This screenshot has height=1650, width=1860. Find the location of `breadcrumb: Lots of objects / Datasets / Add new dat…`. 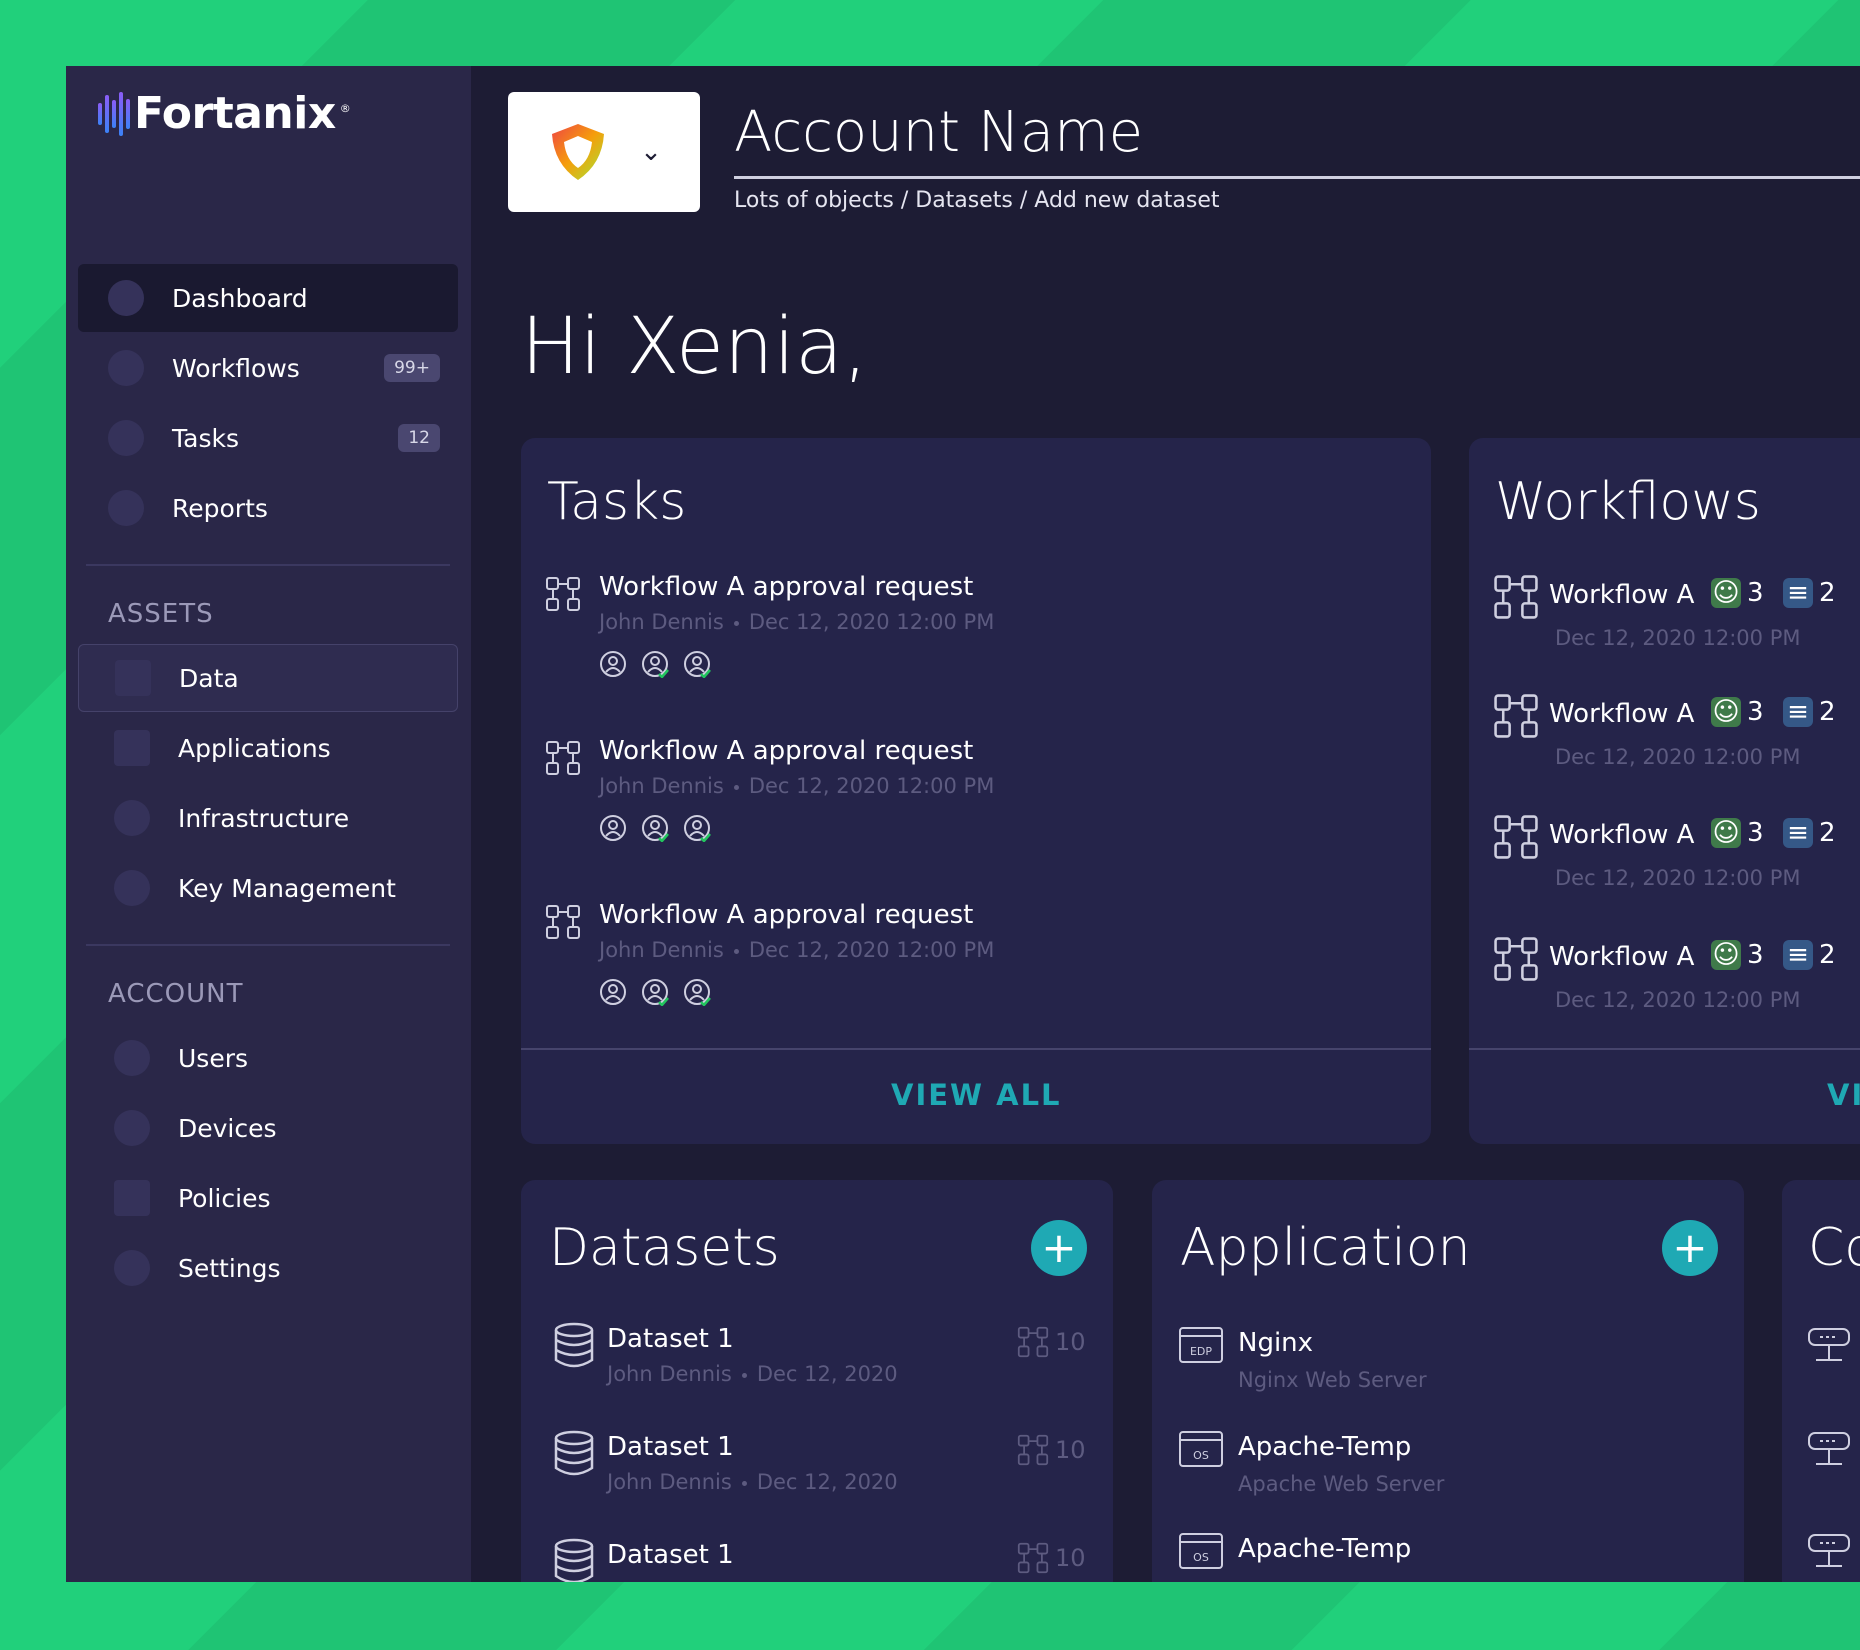

breadcrumb: Lots of objects / Datasets / Add new dat… is located at coordinates (977, 200).